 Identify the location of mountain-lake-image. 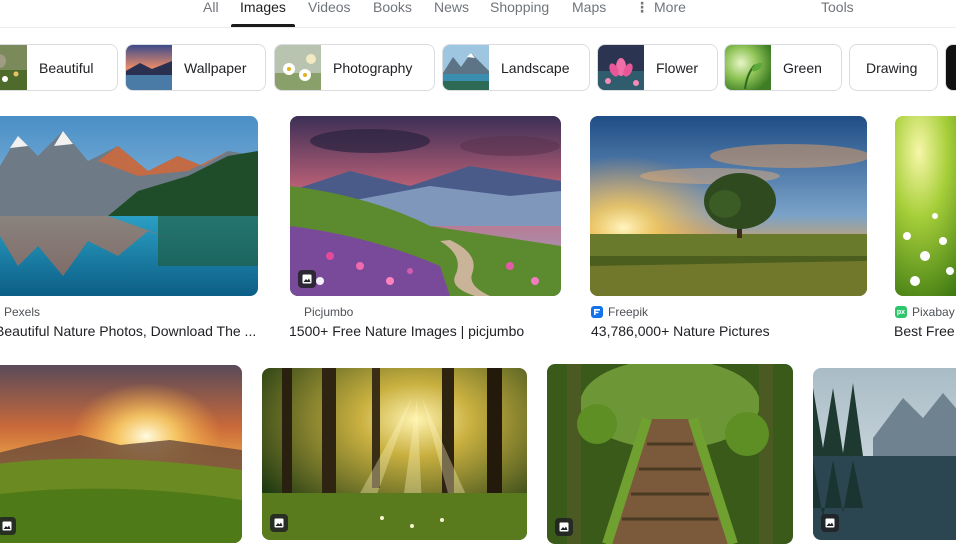
(129, 206).